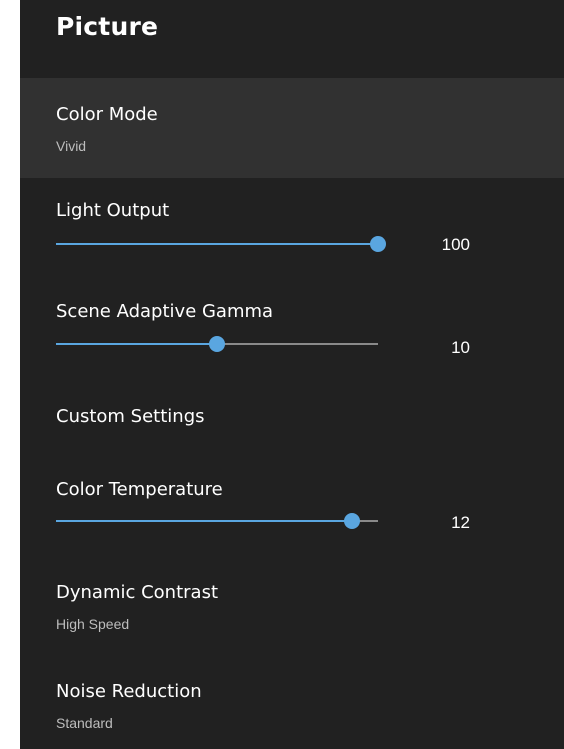 This screenshot has height=749, width=564. Describe the element at coordinates (165, 311) in the screenshot. I see `scene-adaptive-gamma-label: Scene Adaptive Gamma` at that location.